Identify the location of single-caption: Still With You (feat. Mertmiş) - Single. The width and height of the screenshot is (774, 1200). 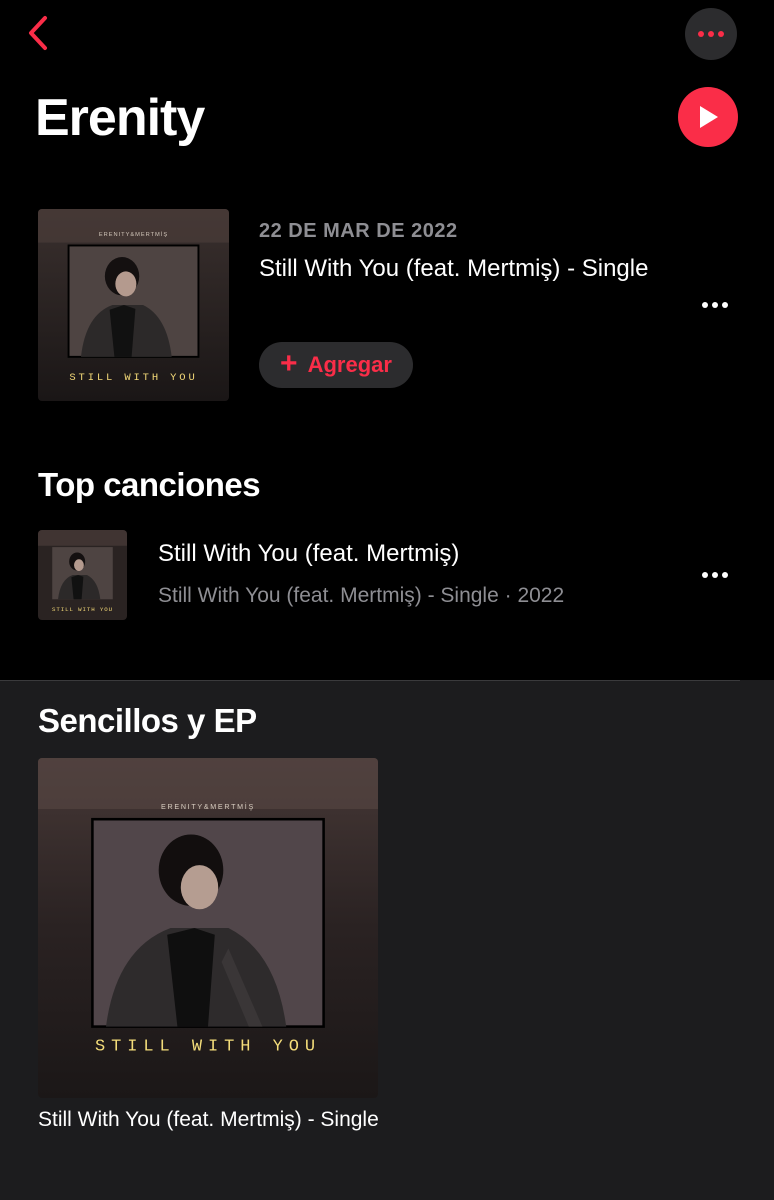
(218, 1119).